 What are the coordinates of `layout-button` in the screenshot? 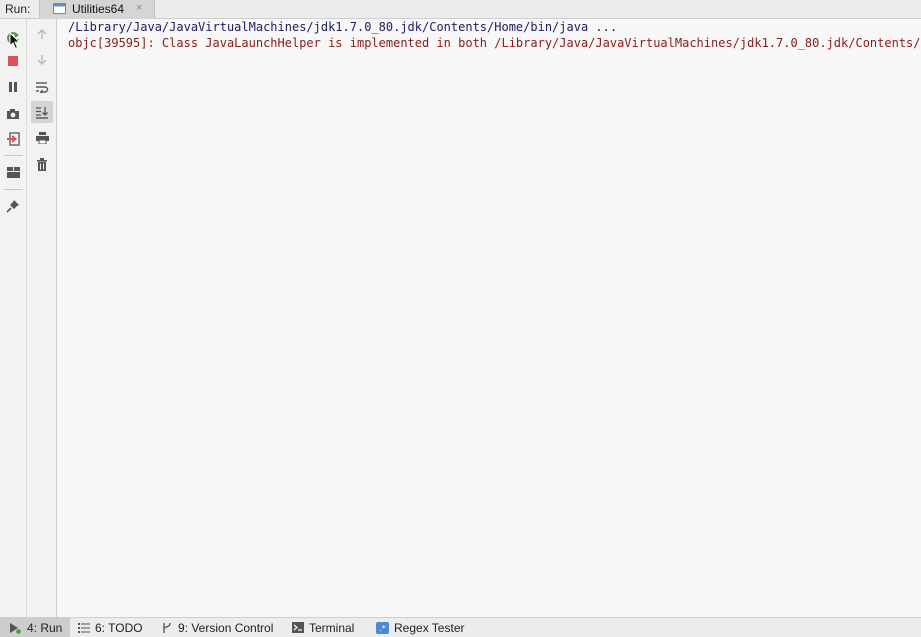 It's located at (13, 172).